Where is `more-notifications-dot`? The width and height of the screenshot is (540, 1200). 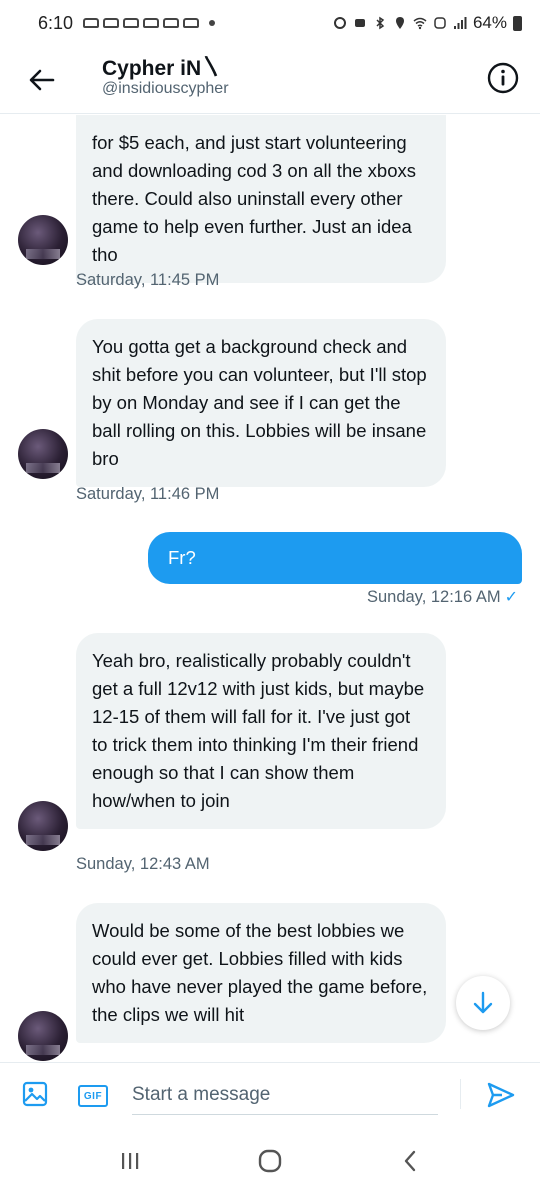 more-notifications-dot is located at coordinates (212, 23).